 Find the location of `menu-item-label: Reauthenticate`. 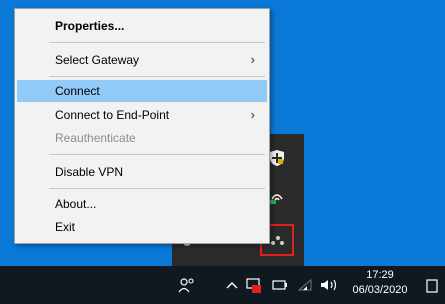

menu-item-label: Reauthenticate is located at coordinates (95, 138).